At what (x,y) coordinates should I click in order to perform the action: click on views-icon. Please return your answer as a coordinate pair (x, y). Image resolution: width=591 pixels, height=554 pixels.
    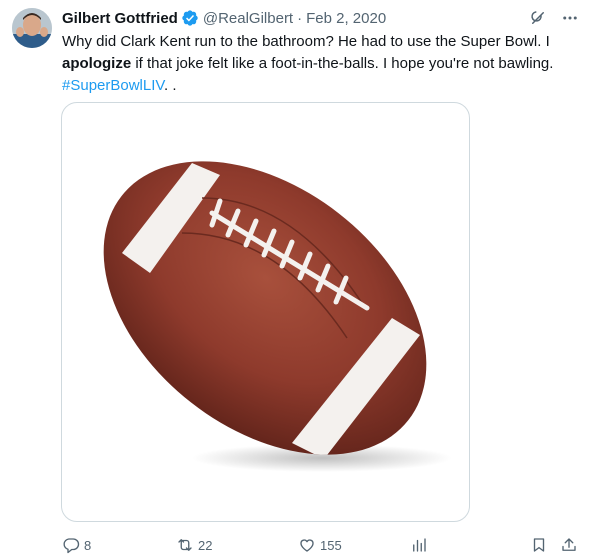
    Looking at the image, I should click on (419, 545).